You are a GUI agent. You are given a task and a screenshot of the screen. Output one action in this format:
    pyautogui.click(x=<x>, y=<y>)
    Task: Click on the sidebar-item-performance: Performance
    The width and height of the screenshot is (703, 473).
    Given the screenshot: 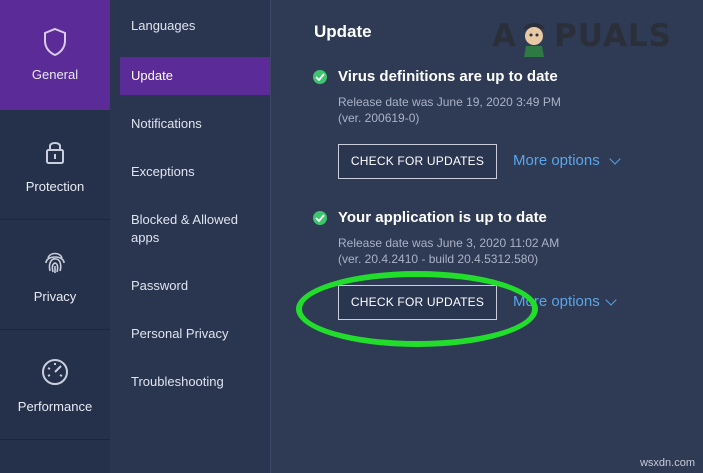 What is the action you would take?
    pyautogui.click(x=55, y=385)
    